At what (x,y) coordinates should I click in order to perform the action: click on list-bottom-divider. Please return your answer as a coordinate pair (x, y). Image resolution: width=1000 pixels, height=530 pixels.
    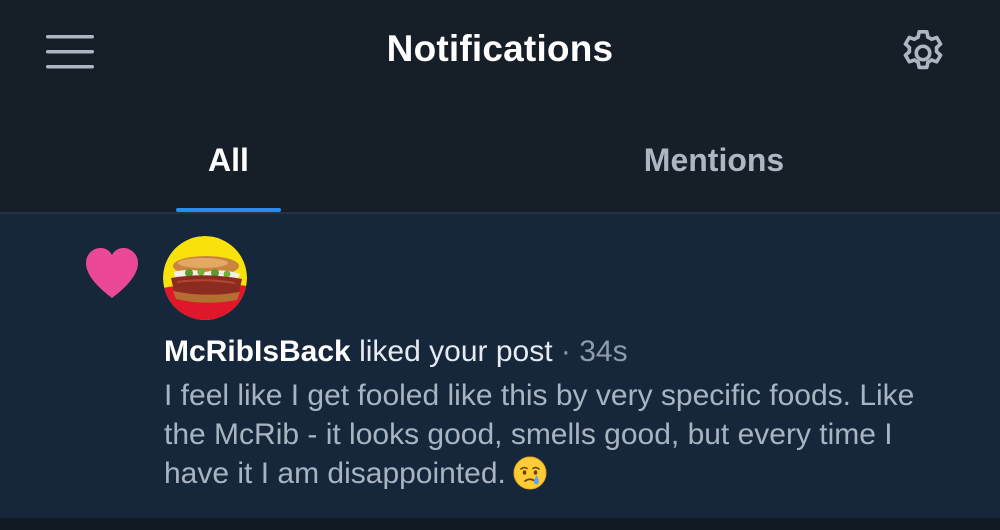
    Looking at the image, I should click on (500, 524).